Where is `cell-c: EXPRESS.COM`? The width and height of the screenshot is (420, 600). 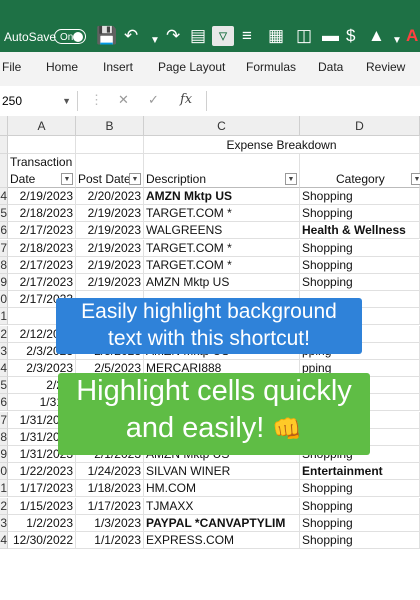 cell-c: EXPRESS.COM is located at coordinates (222, 540).